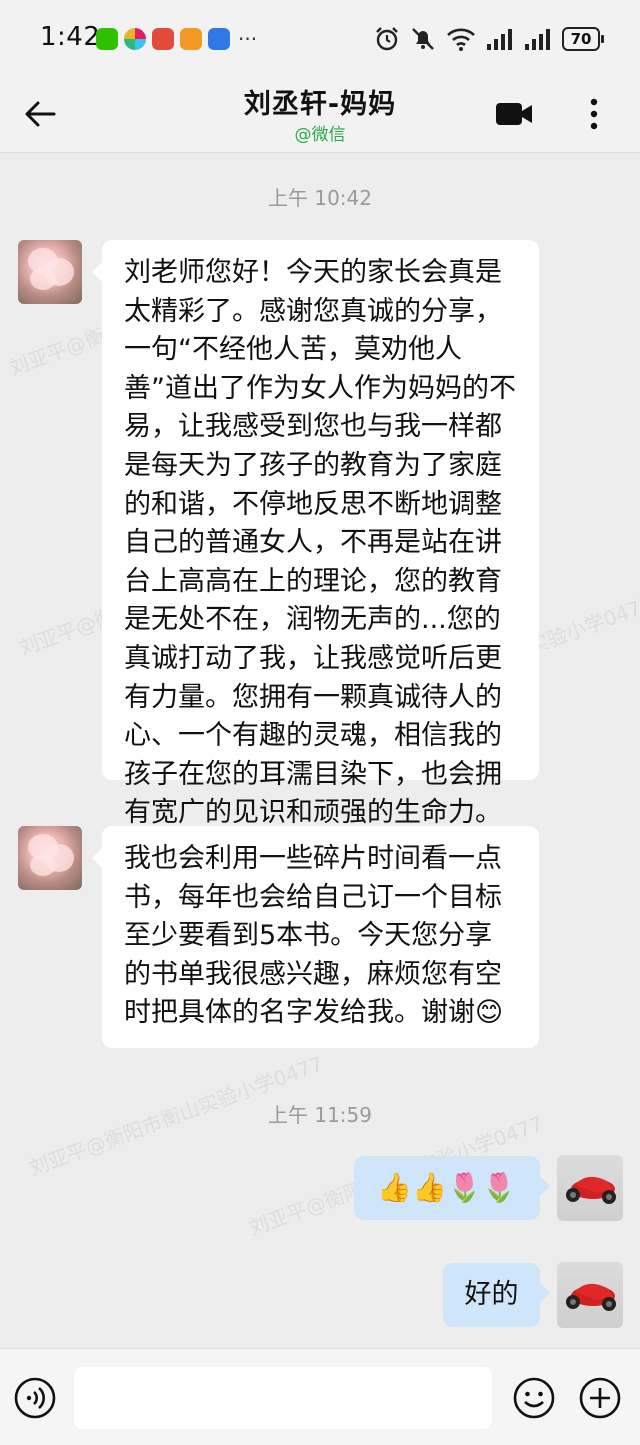 This screenshot has width=640, height=1445. What do you see at coordinates (499, 39) in the screenshot?
I see `signal-icon` at bounding box center [499, 39].